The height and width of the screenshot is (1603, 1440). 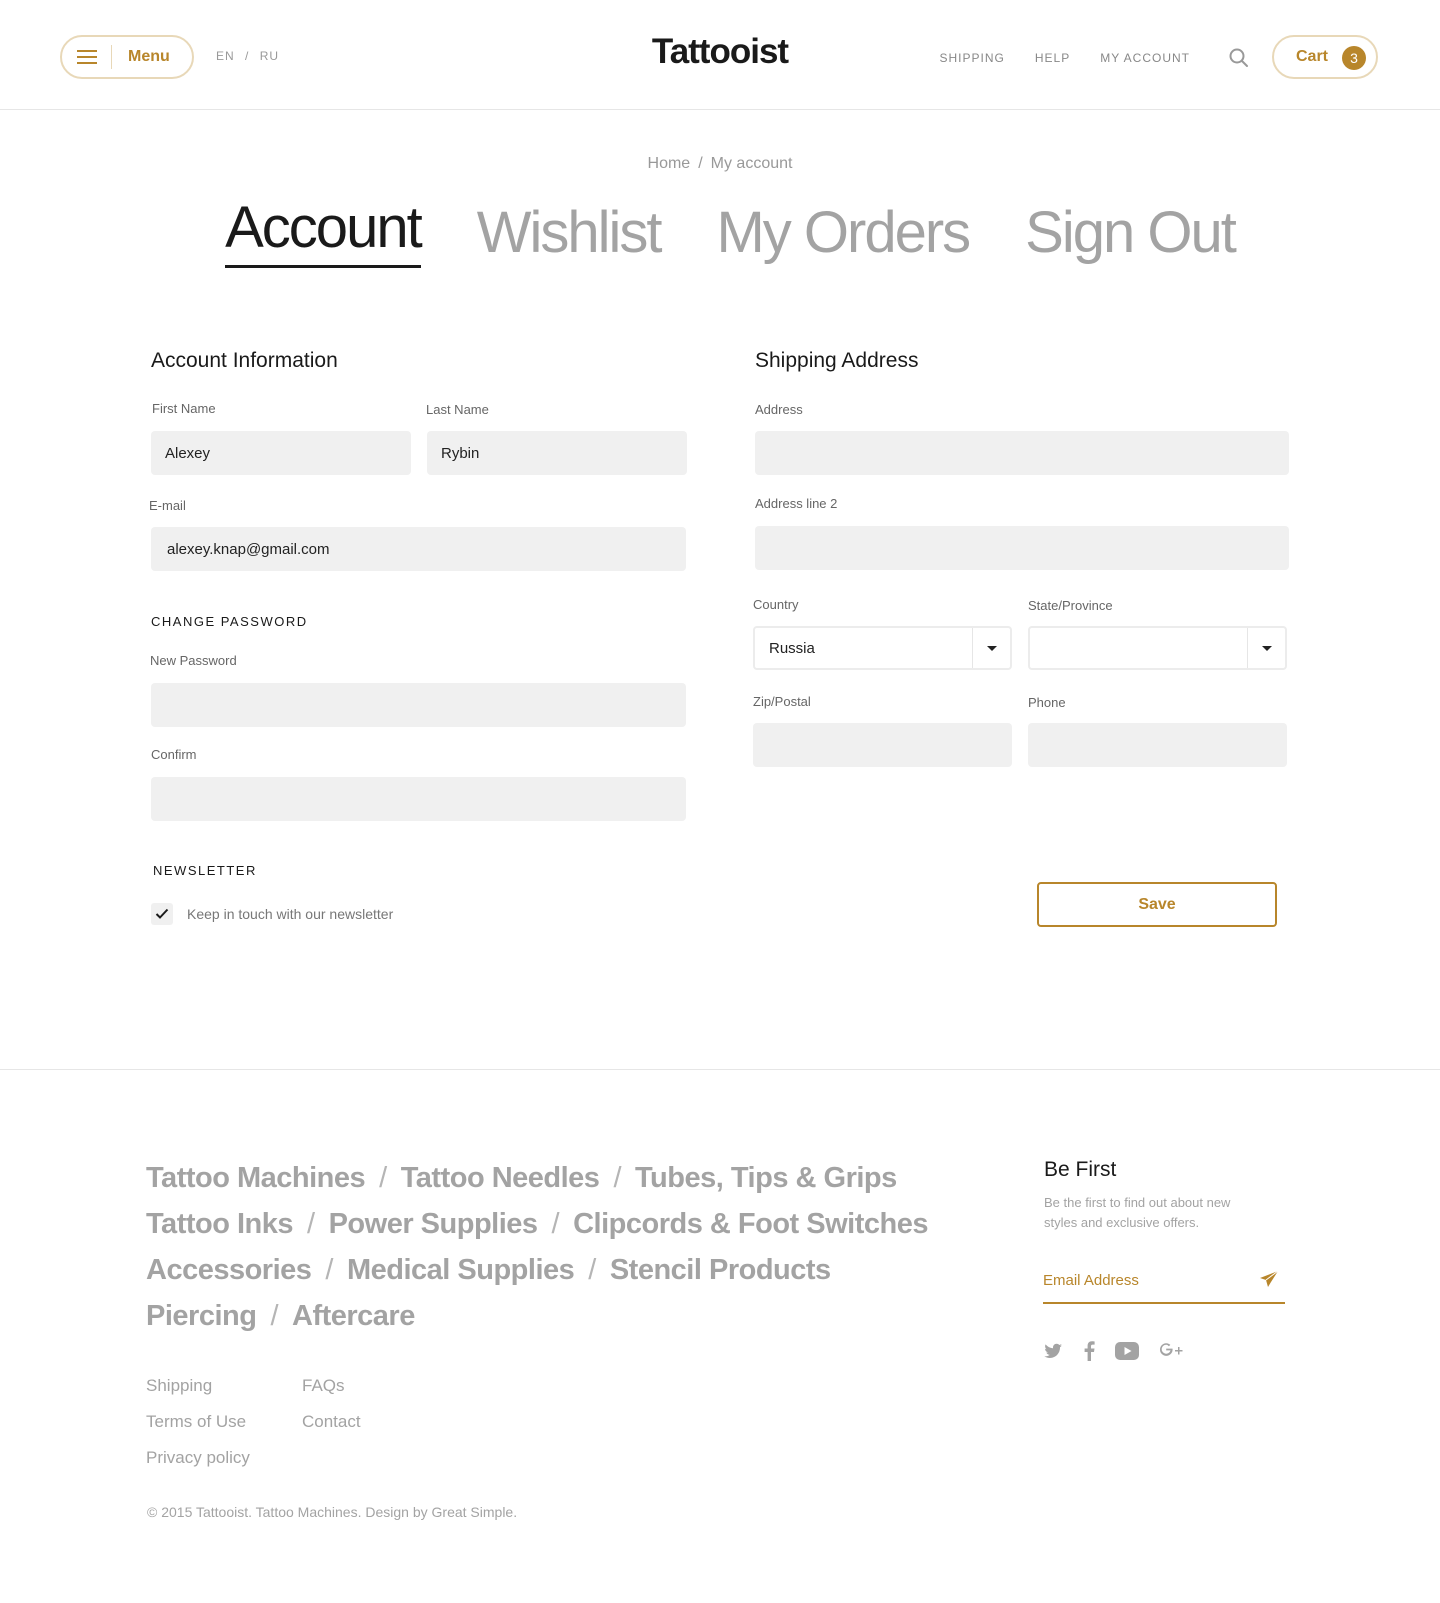 What do you see at coordinates (1047, 702) in the screenshot?
I see `phone-label: Phone` at bounding box center [1047, 702].